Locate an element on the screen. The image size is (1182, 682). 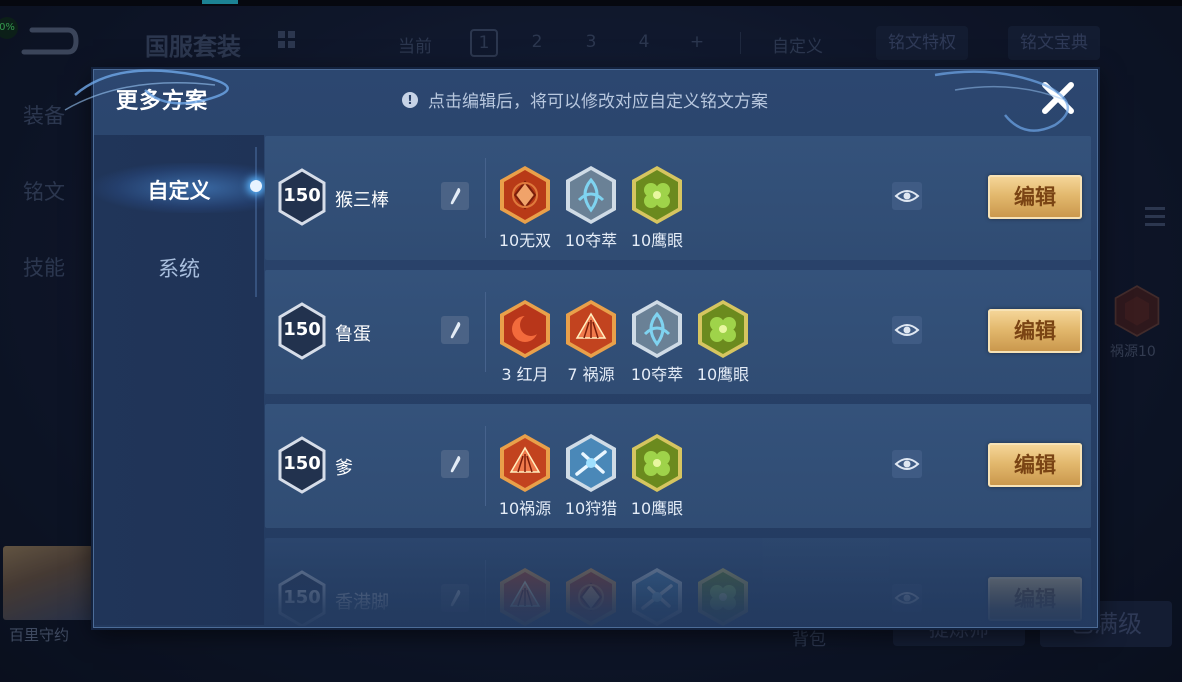
red-moon-rune-icon is located at coordinates (525, 329).